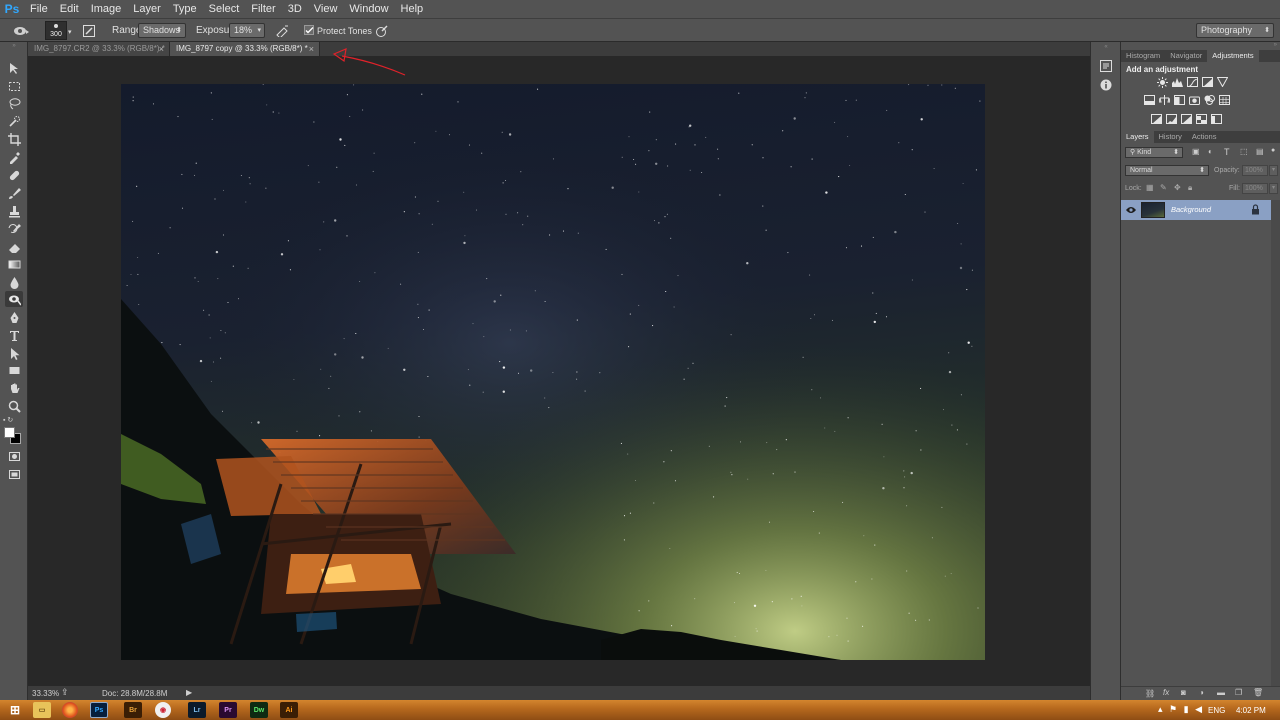 This screenshot has height=720, width=1280. Describe the element at coordinates (162, 30) in the screenshot. I see `range-select: Shadows ⬍` at that location.